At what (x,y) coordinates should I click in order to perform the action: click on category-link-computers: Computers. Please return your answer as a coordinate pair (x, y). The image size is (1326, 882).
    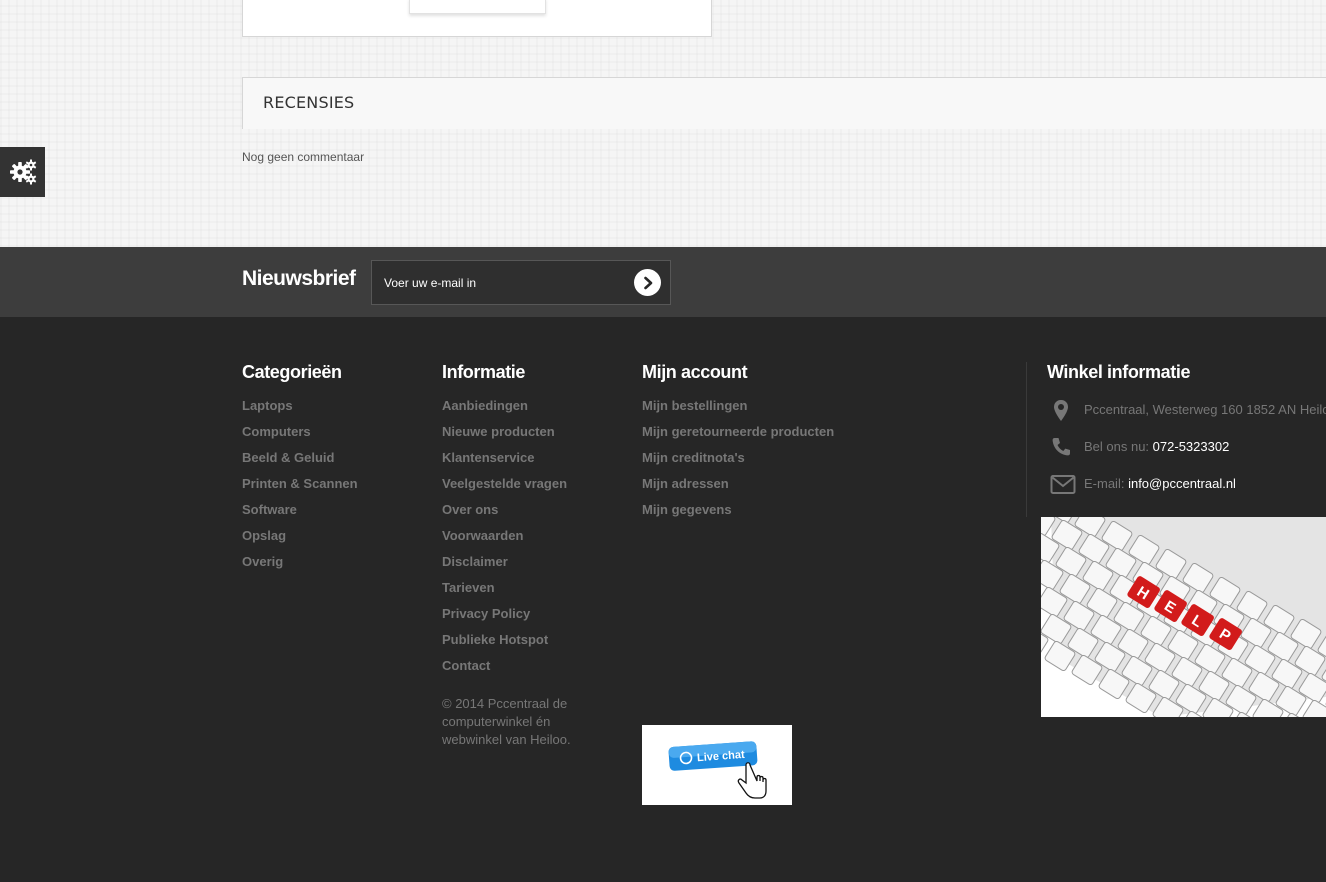
    Looking at the image, I should click on (276, 431).